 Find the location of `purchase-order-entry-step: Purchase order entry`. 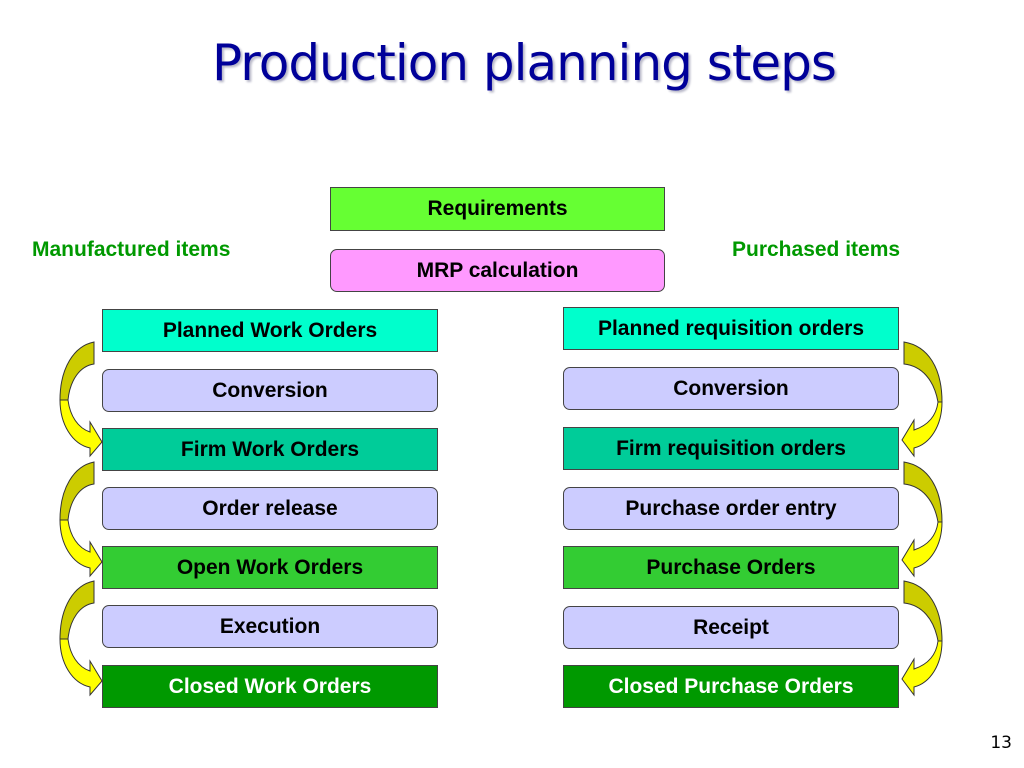

purchase-order-entry-step: Purchase order entry is located at coordinates (731, 508).